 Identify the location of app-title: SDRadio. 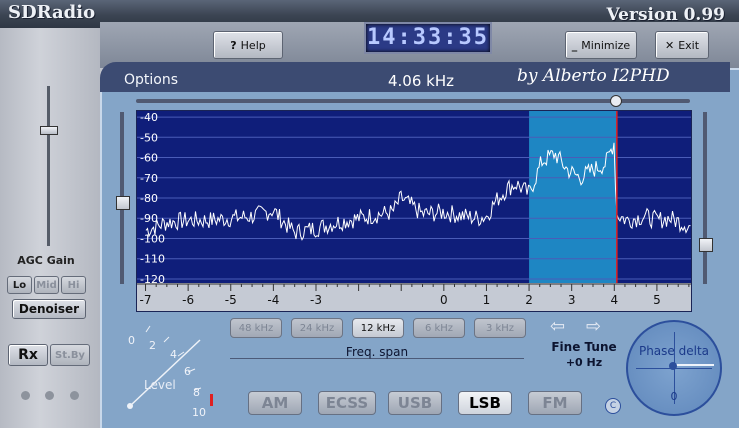
(52, 12).